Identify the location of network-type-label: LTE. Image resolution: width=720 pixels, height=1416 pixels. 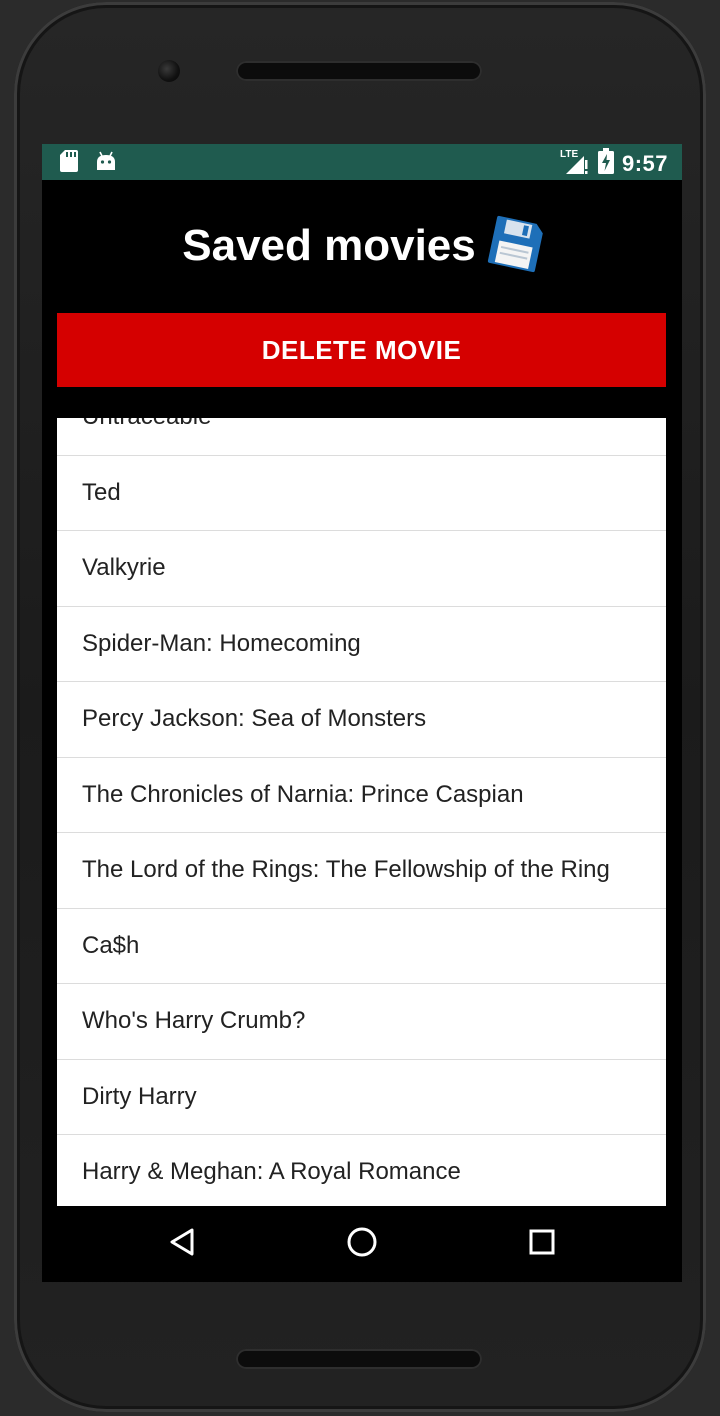
(569, 154).